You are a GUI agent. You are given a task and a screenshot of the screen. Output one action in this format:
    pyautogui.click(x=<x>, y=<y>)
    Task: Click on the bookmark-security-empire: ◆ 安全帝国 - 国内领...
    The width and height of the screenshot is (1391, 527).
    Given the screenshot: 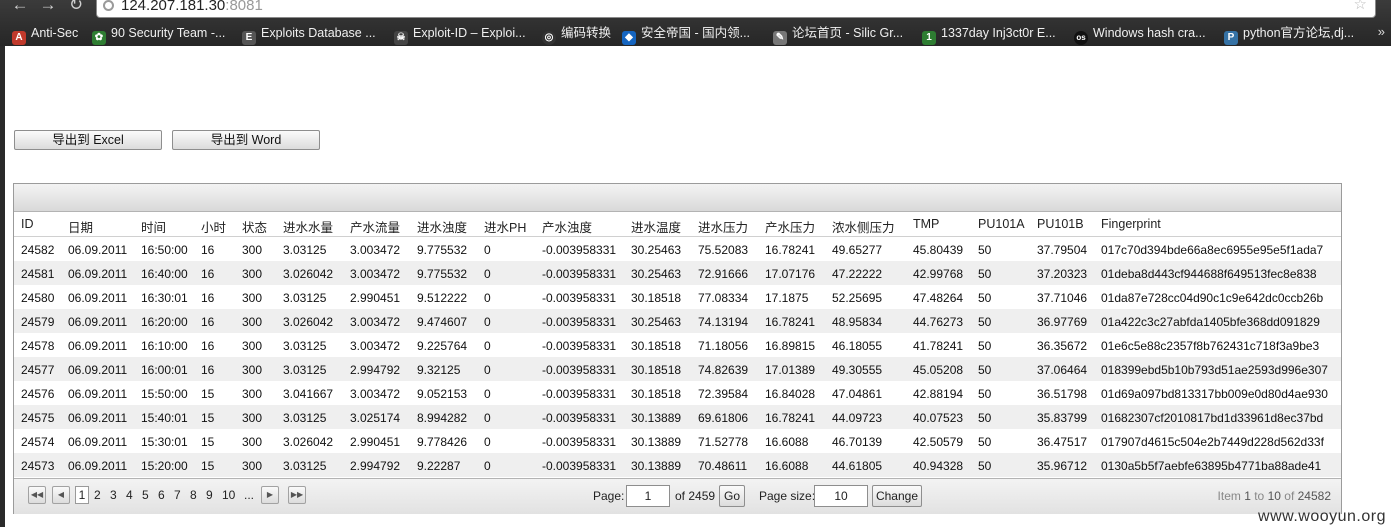 What is the action you would take?
    pyautogui.click(x=686, y=34)
    